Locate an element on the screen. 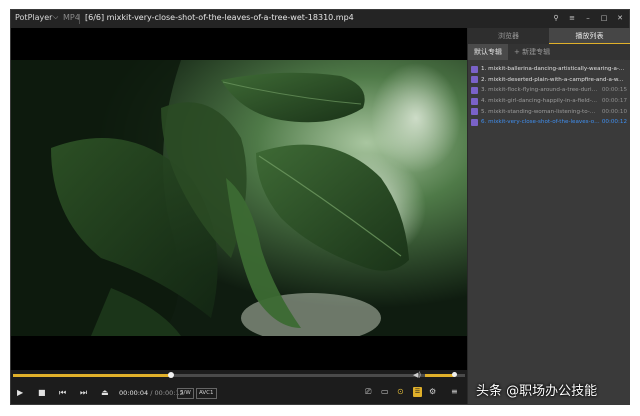  volume-icon: ◀) is located at coordinates (417, 375).